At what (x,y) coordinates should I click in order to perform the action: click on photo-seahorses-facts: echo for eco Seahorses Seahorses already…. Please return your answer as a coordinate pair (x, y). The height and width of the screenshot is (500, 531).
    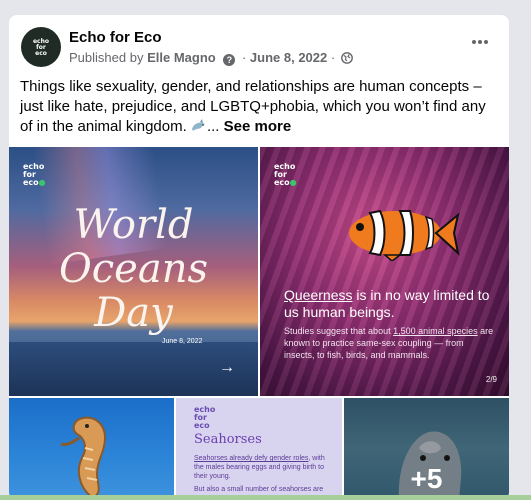
    Looking at the image, I should click on (259, 449).